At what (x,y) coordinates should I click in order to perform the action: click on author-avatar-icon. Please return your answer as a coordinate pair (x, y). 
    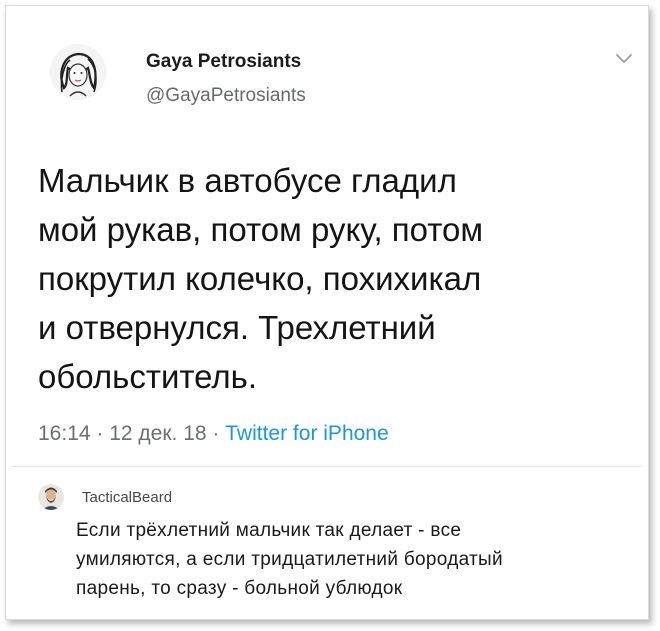
    Looking at the image, I should click on (78, 72).